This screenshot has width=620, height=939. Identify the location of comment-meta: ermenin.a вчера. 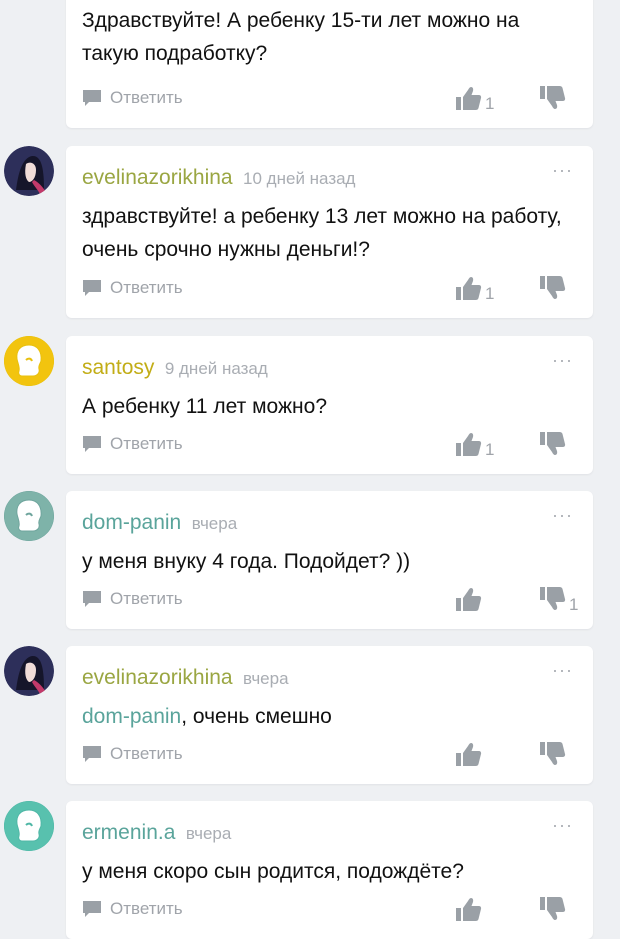
(156, 833).